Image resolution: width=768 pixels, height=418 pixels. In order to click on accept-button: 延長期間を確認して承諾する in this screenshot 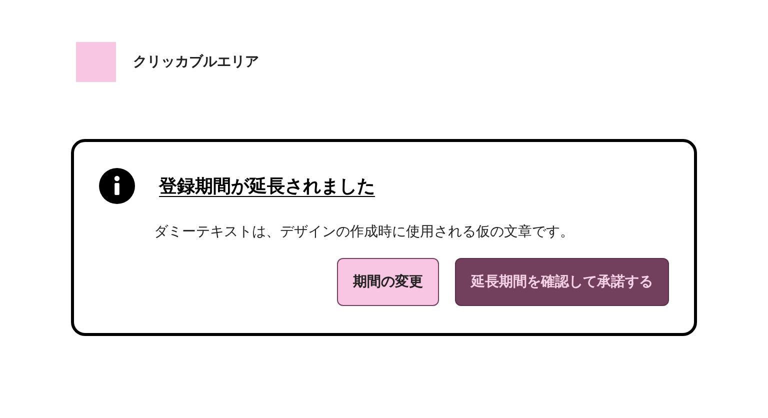, I will do `click(562, 282)`.